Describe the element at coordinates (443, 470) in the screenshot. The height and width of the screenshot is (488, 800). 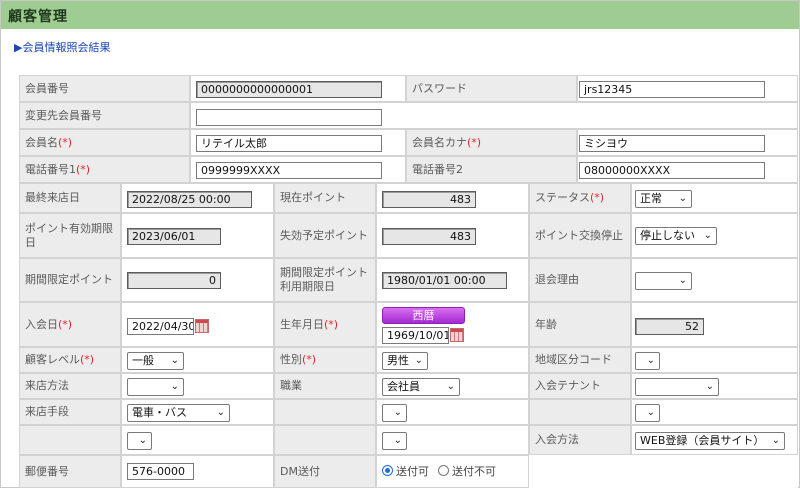
I see `dm-send-radio-no` at that location.